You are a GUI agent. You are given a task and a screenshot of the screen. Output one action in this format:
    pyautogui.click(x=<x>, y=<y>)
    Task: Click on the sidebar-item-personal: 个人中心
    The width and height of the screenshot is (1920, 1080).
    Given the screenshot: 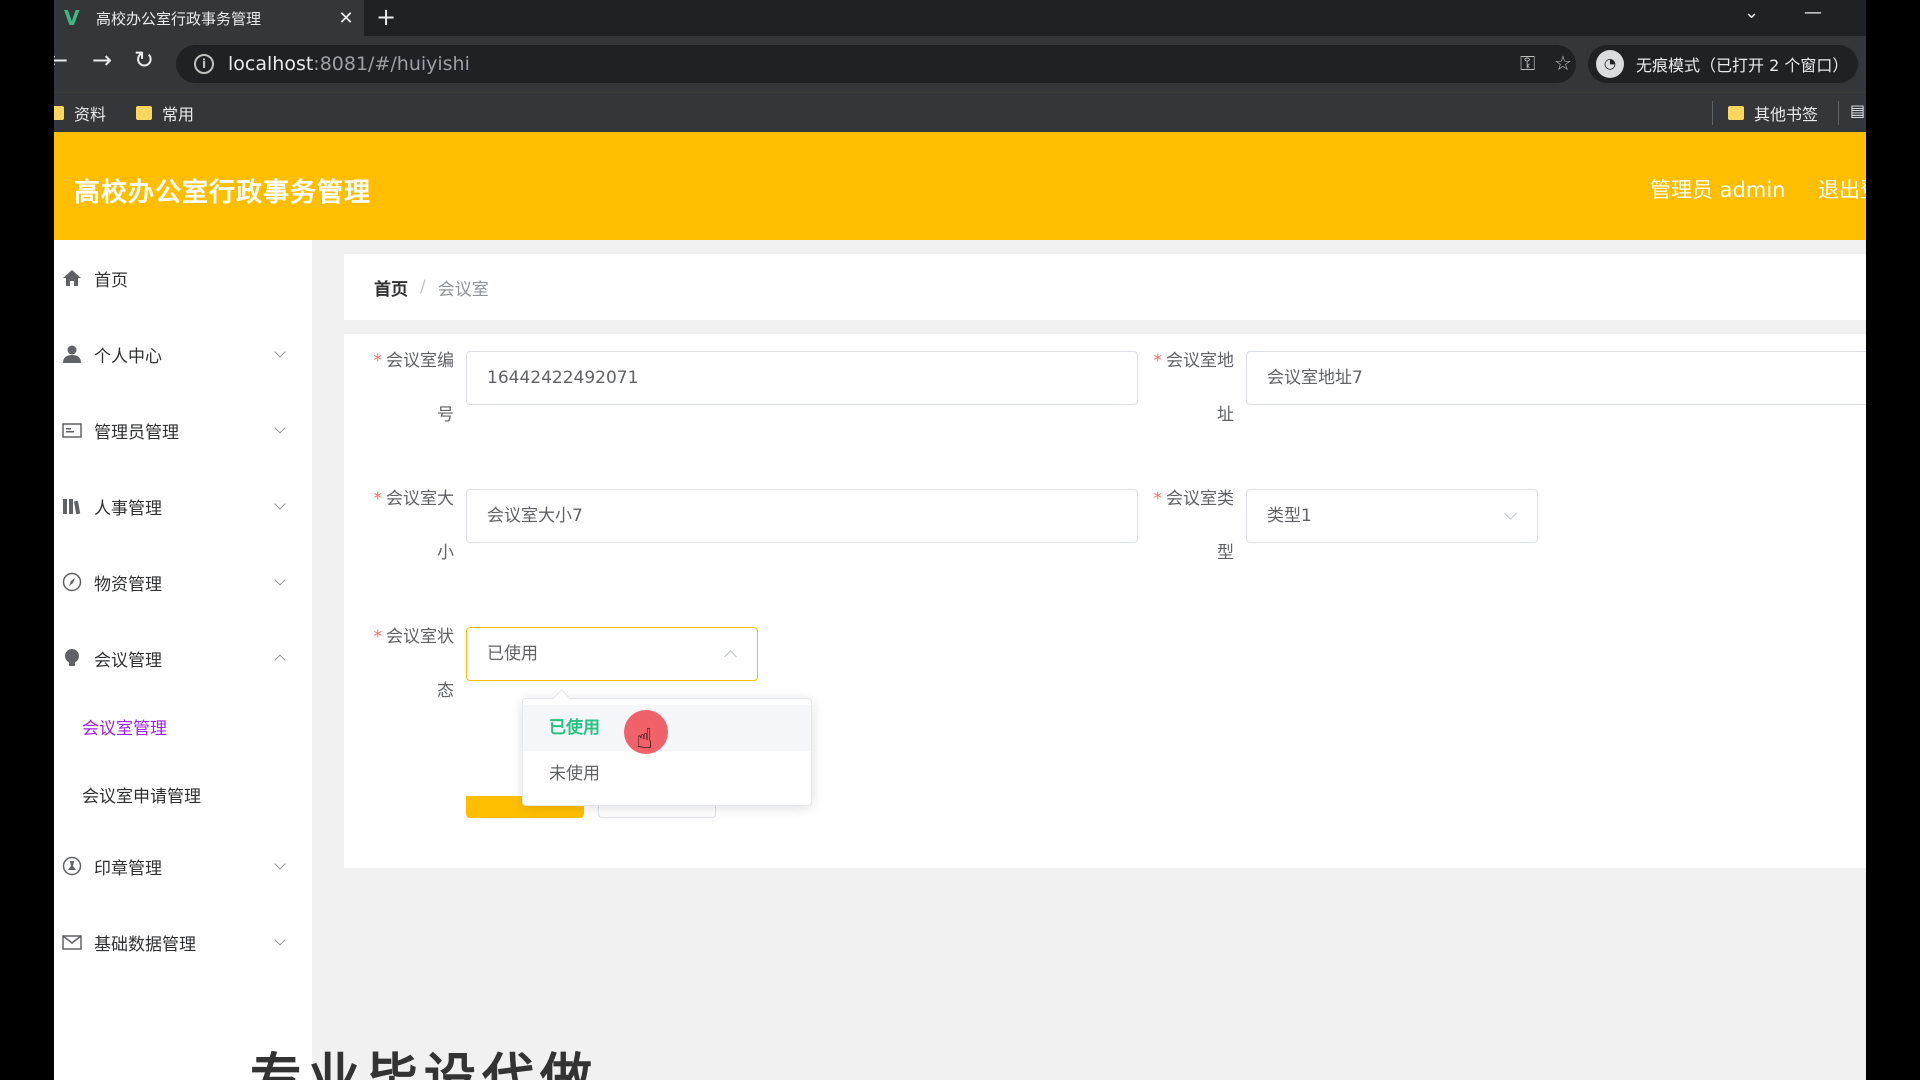 What is the action you would take?
    pyautogui.click(x=183, y=354)
    